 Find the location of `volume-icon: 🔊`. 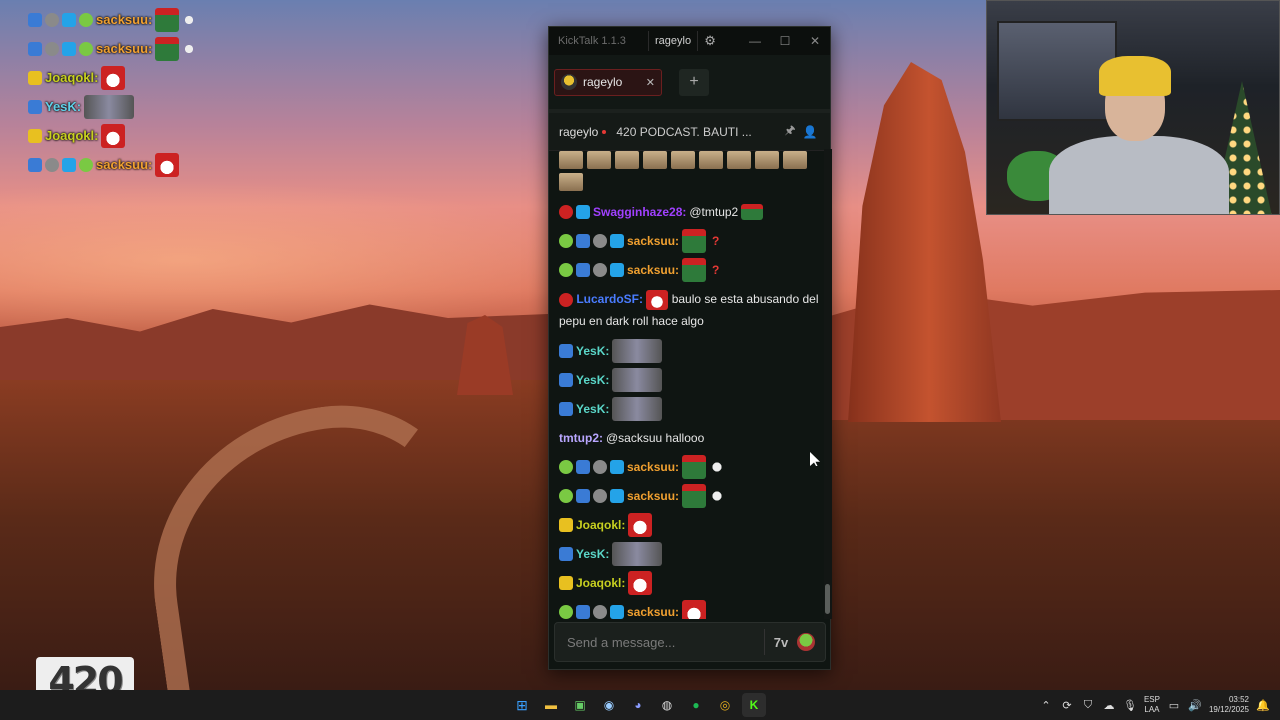

volume-icon: 🔊 is located at coordinates (1195, 705).